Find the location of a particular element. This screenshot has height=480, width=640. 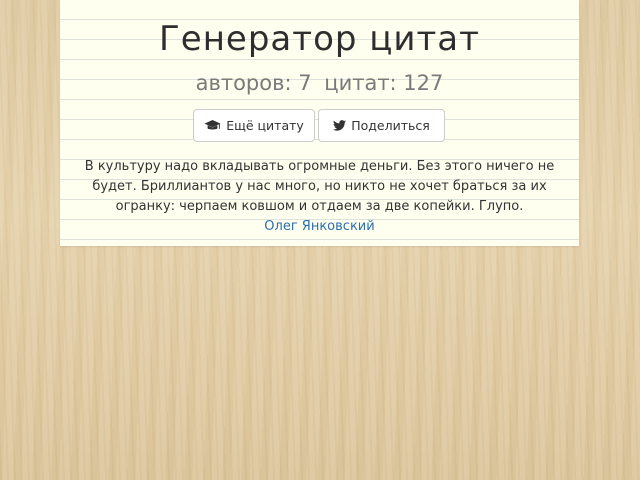

share-button: Поделиться is located at coordinates (381, 125).